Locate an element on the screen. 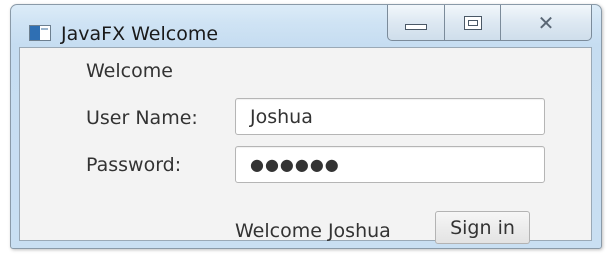 The width and height of the screenshot is (607, 255). password-value: ●●●●●● is located at coordinates (295, 164).